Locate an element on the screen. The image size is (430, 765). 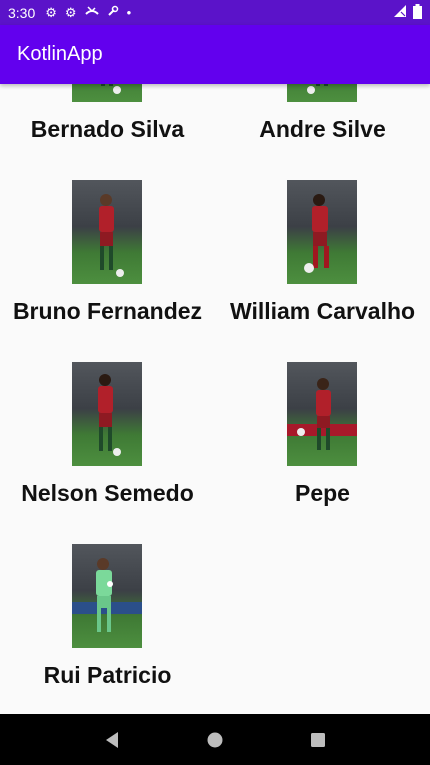
player-card: Rui Patricio is located at coordinates (107, 629).